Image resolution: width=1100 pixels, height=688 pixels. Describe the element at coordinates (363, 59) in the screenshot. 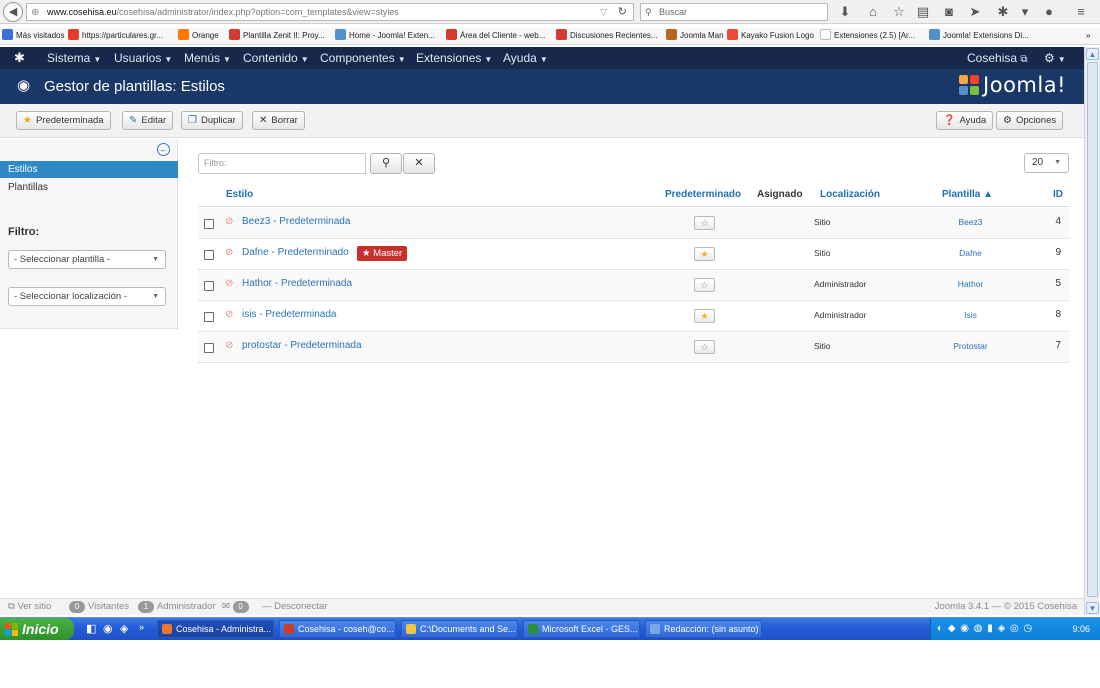

I see `menu-componentes: Componentes ▼` at that location.